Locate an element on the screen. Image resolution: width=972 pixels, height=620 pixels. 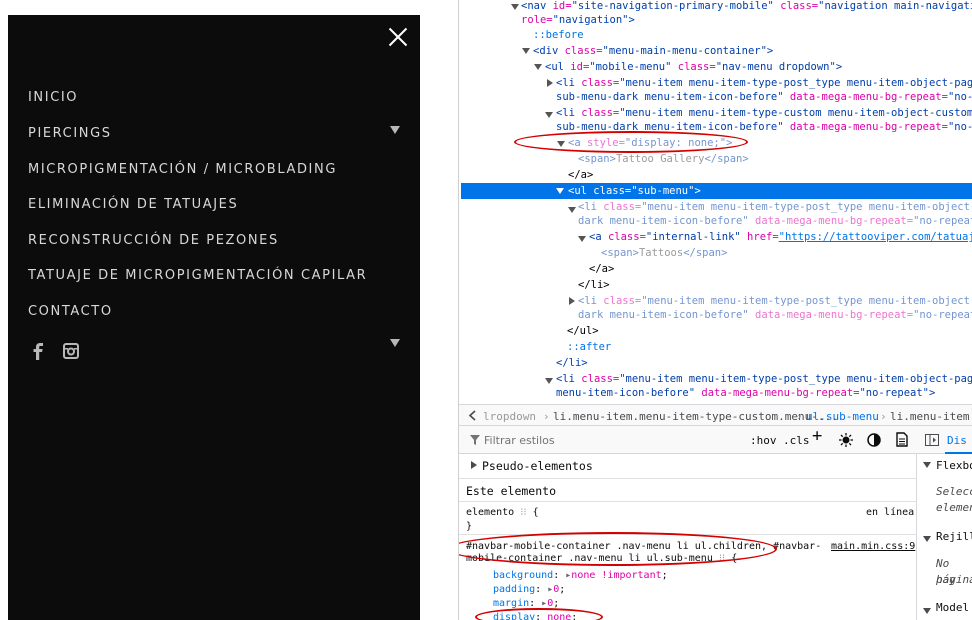
dom-node-selected-row: <ul class="sub-menu"> is located at coordinates (716, 191).